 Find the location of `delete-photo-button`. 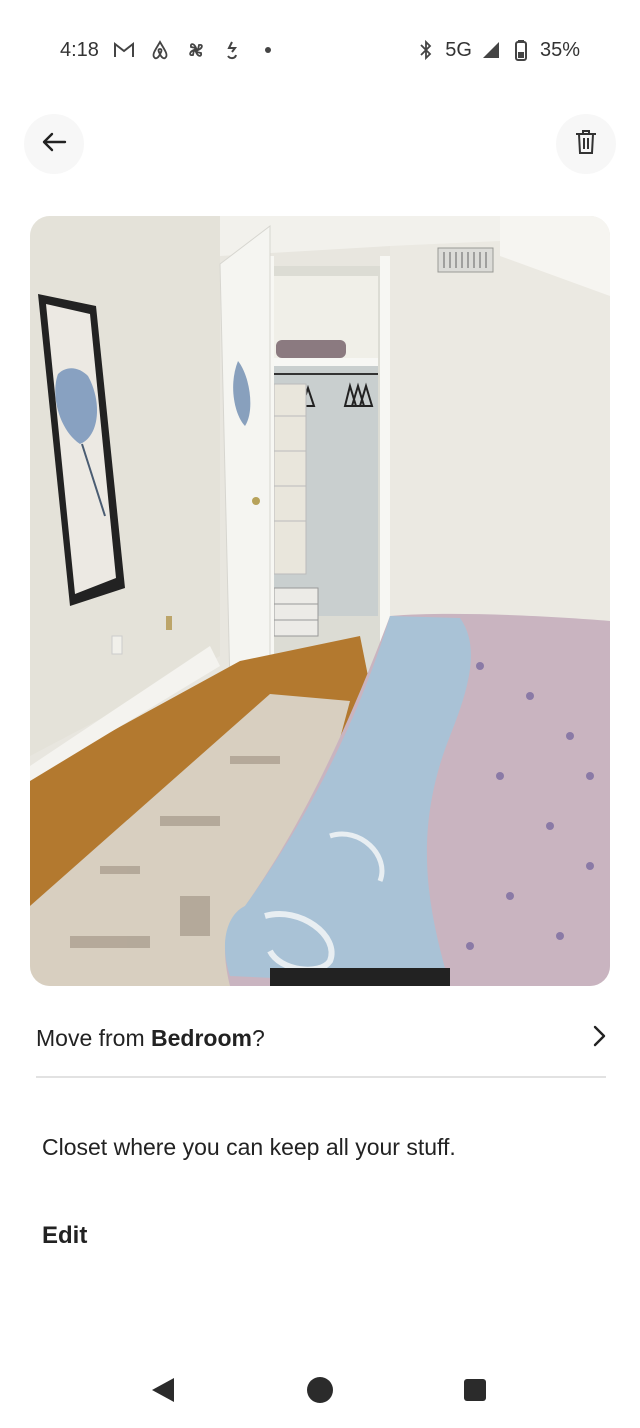

delete-photo-button is located at coordinates (586, 144).